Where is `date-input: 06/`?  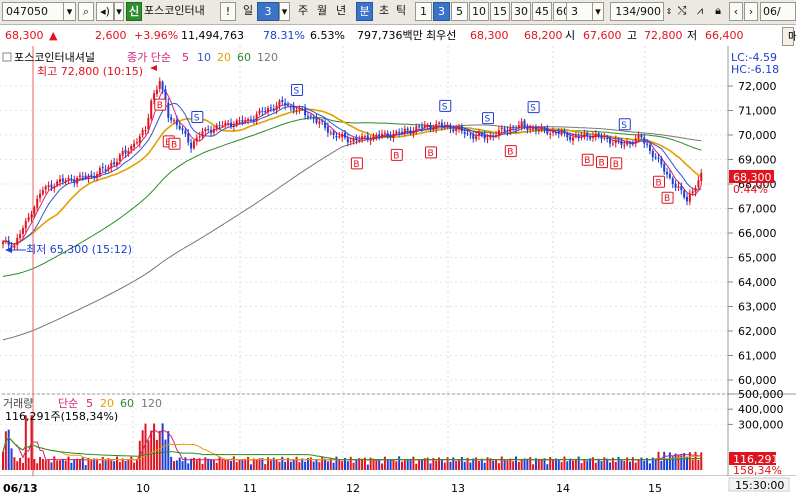
date-input: 06/ is located at coordinates (778, 11).